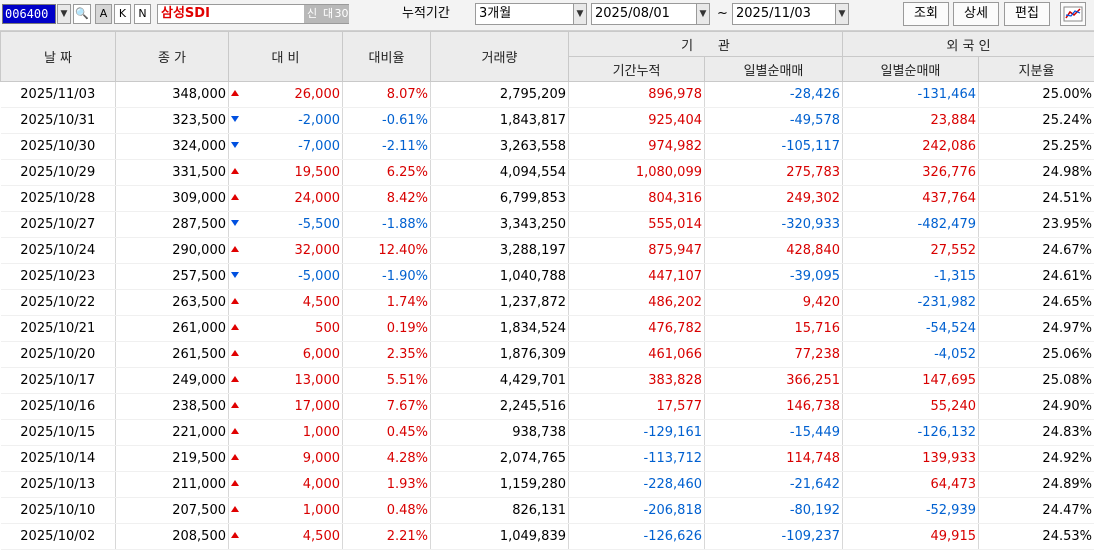  I want to click on period-dropdown-icon: ▼, so click(580, 14).